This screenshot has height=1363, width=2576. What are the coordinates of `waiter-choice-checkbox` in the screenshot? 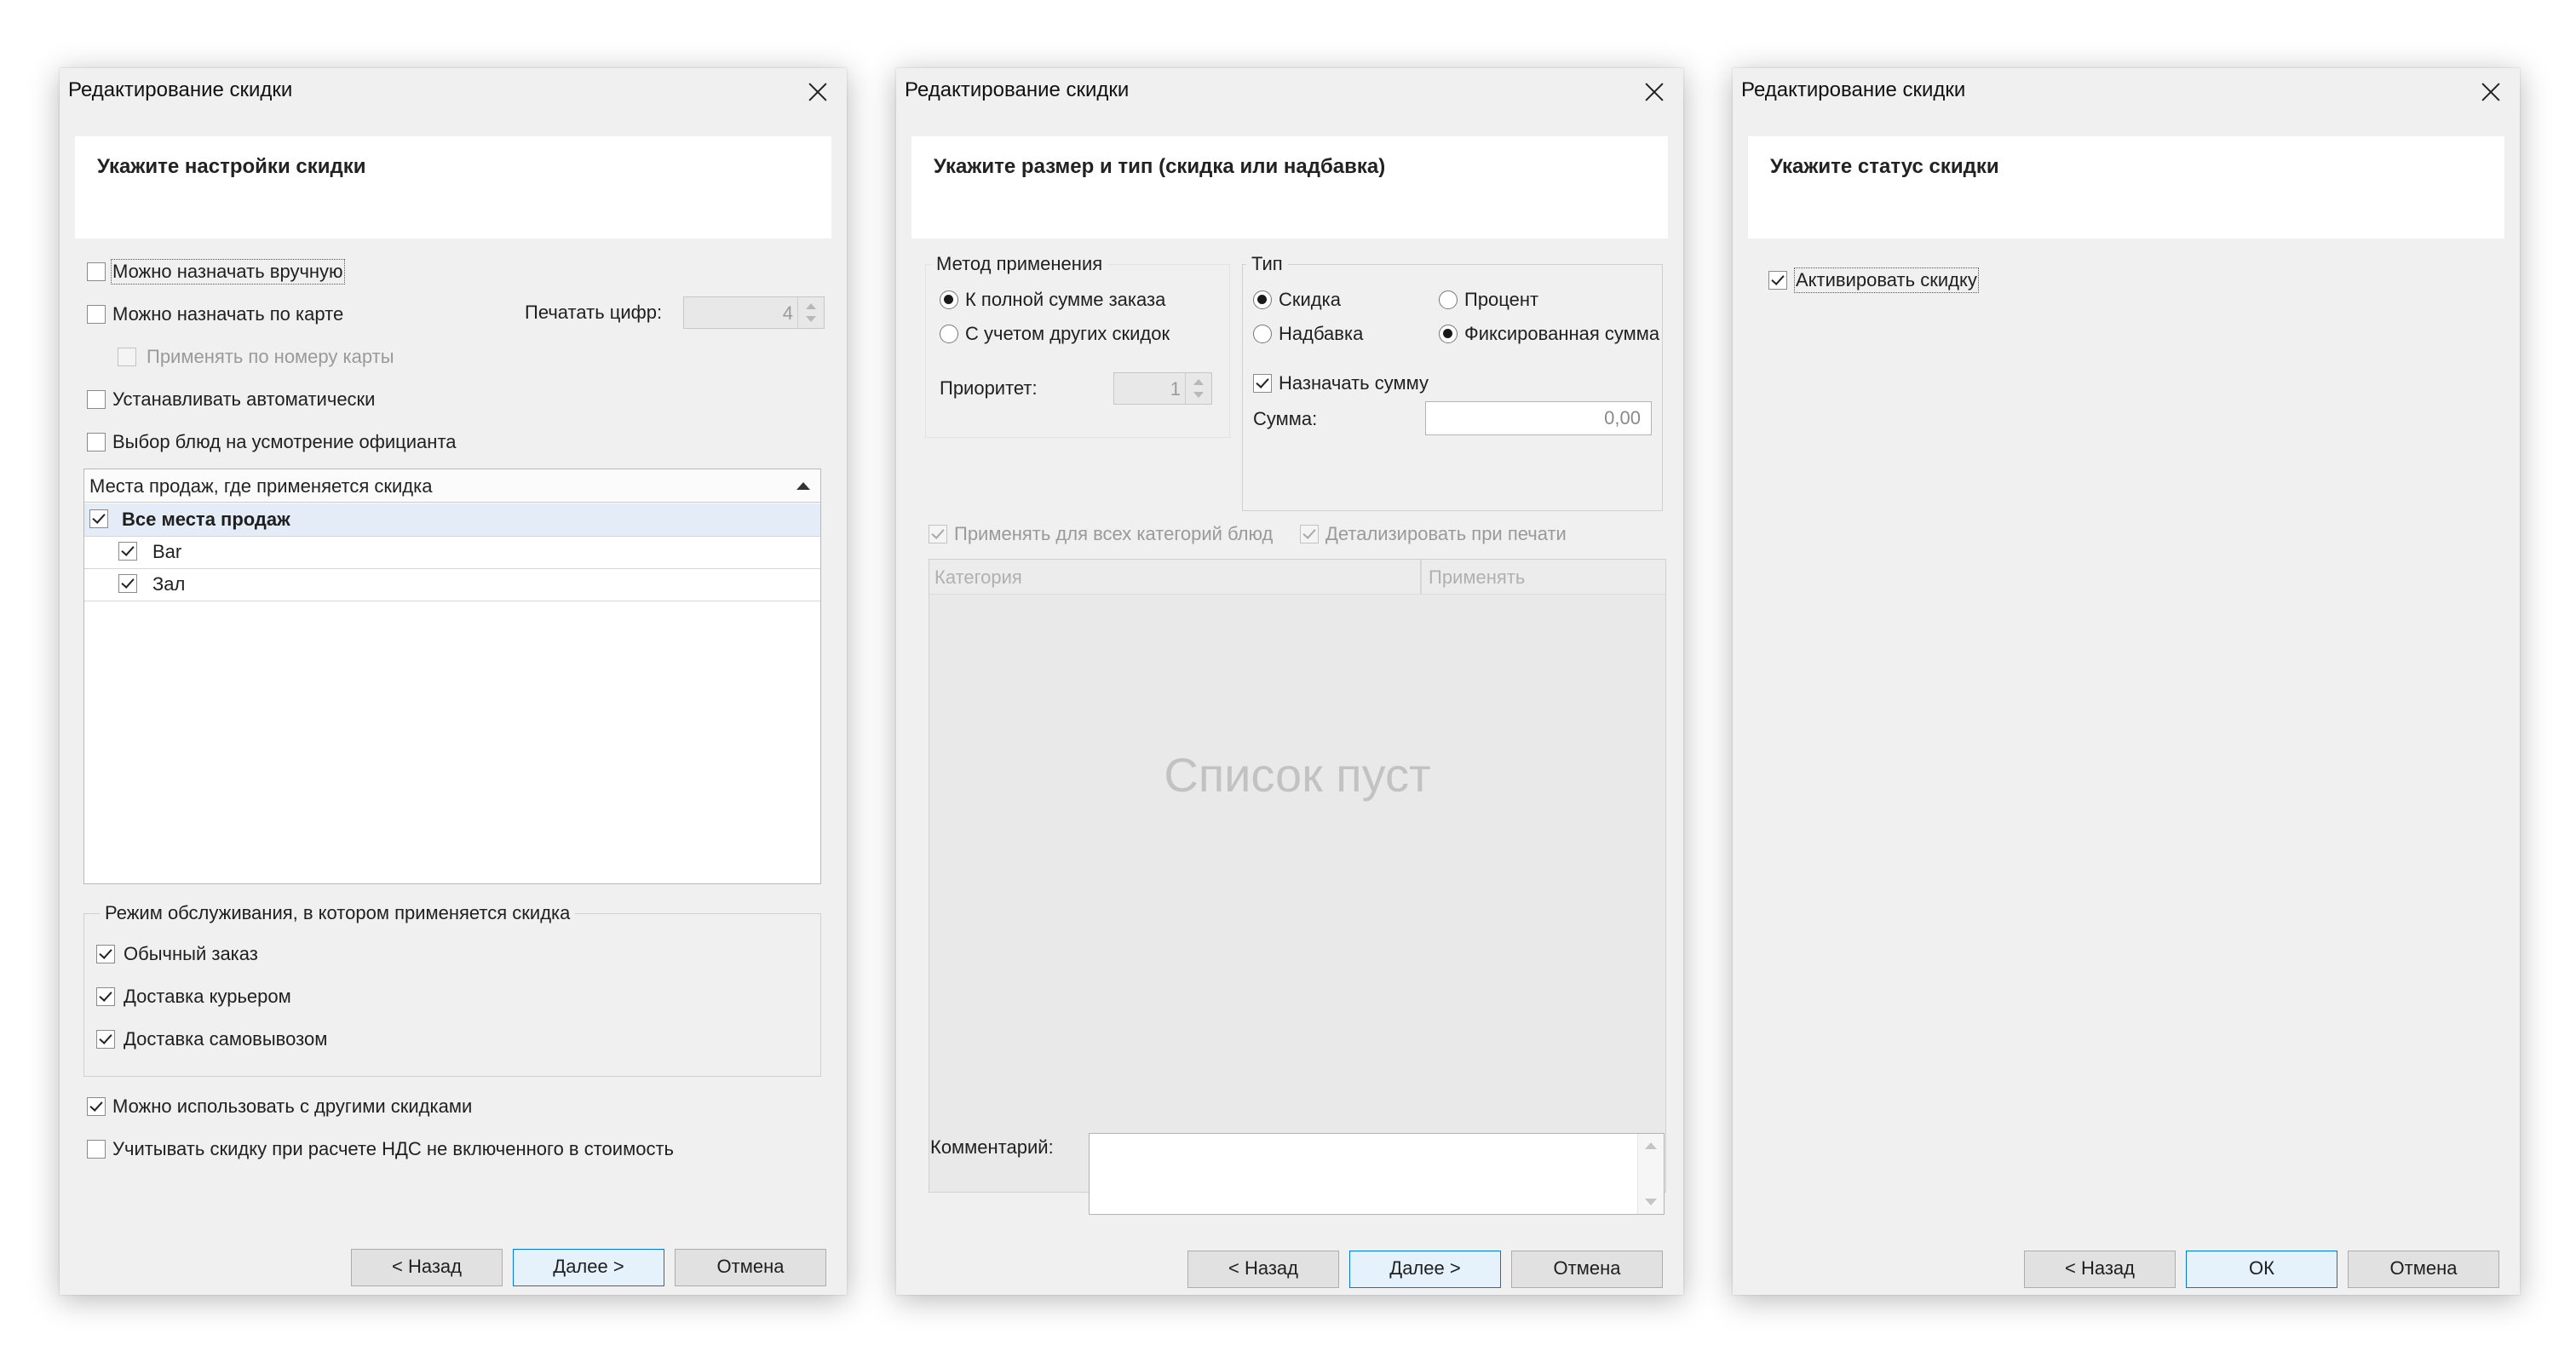 It's located at (97, 442).